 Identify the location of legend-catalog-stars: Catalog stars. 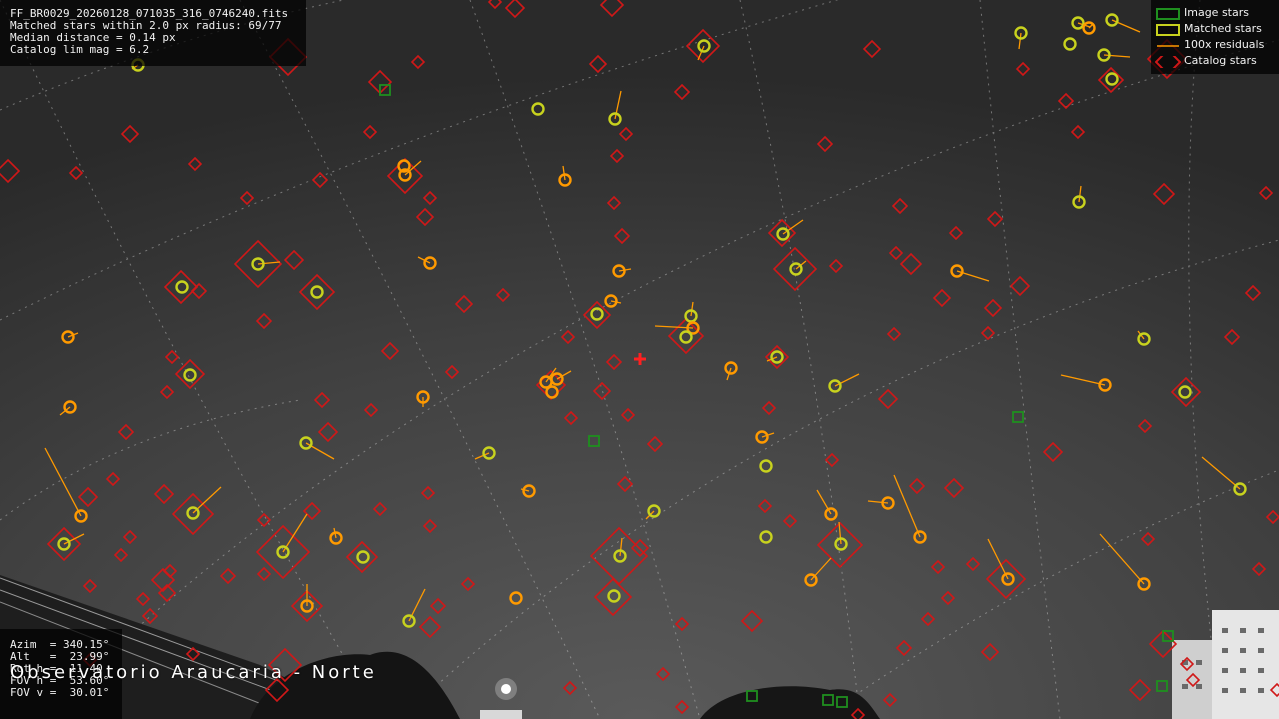
(1215, 62).